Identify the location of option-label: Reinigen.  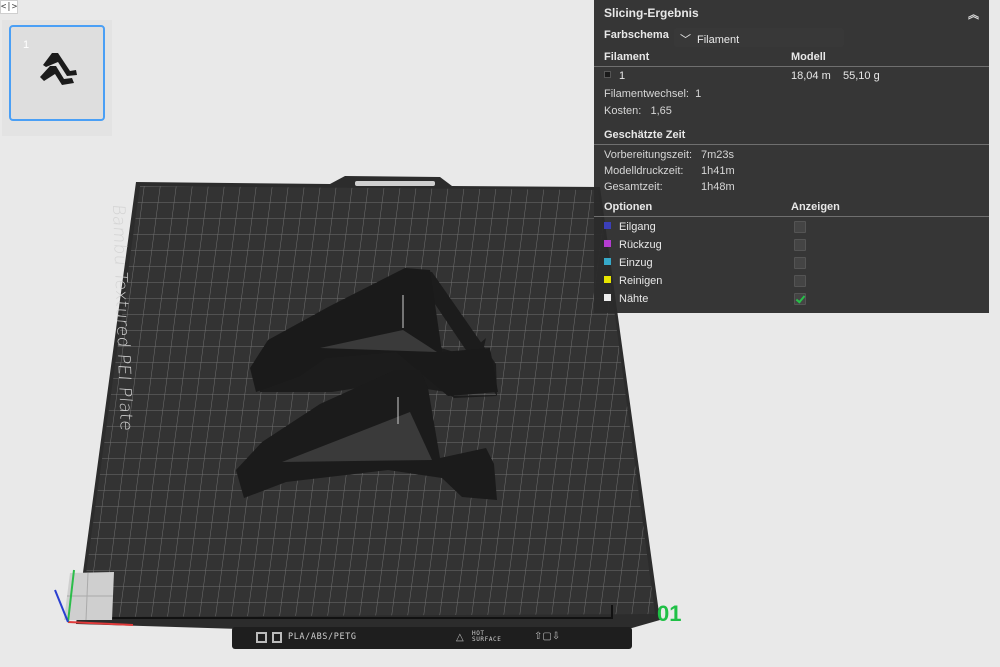
(641, 281).